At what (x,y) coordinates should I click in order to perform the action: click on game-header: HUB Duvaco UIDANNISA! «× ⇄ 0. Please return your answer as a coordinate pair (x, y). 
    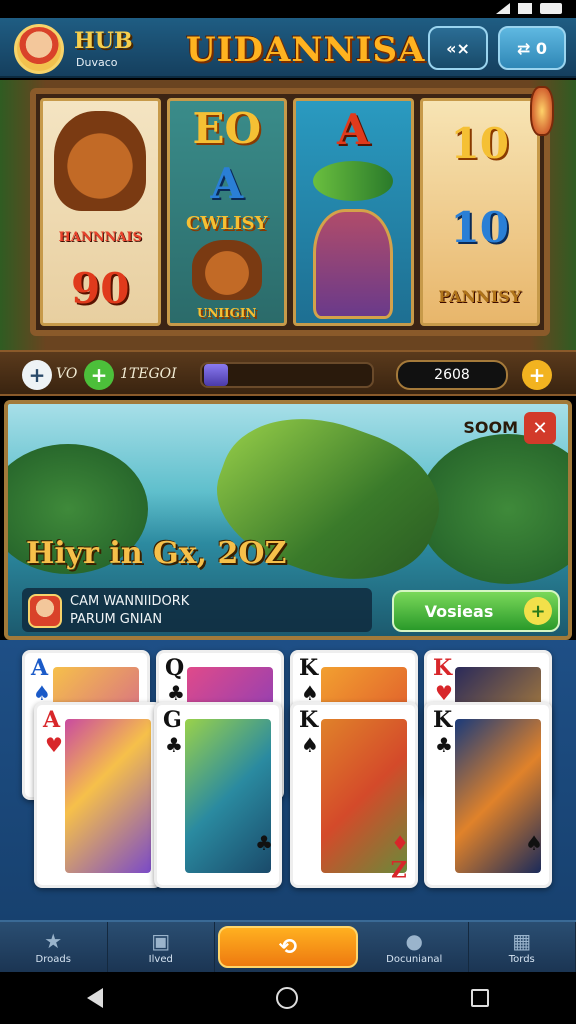
    Looking at the image, I should click on (288, 48).